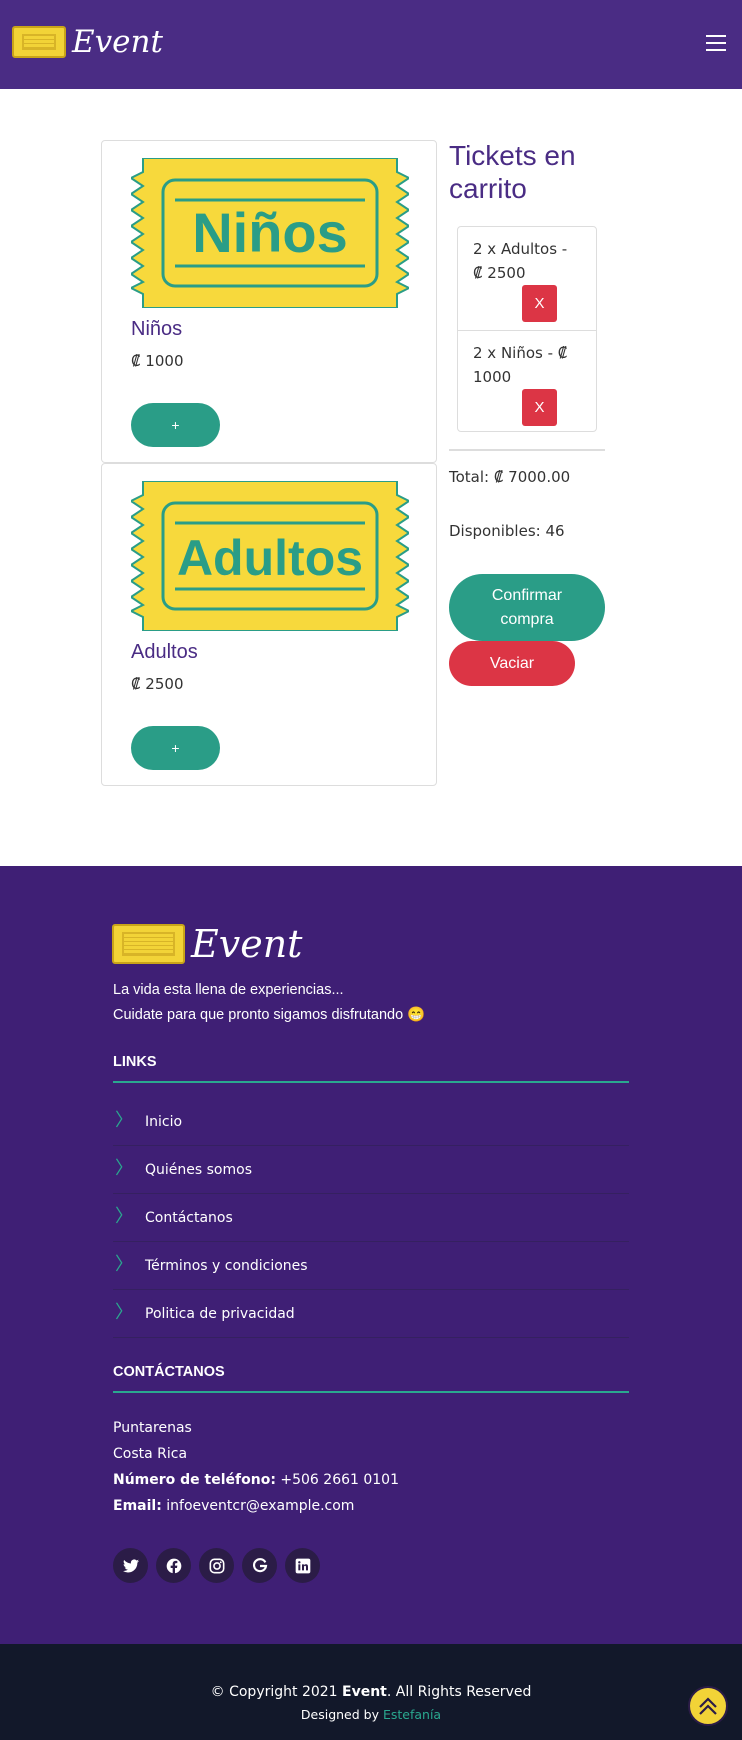  Describe the element at coordinates (302, 1565) in the screenshot. I see `linkedin-icon` at that location.